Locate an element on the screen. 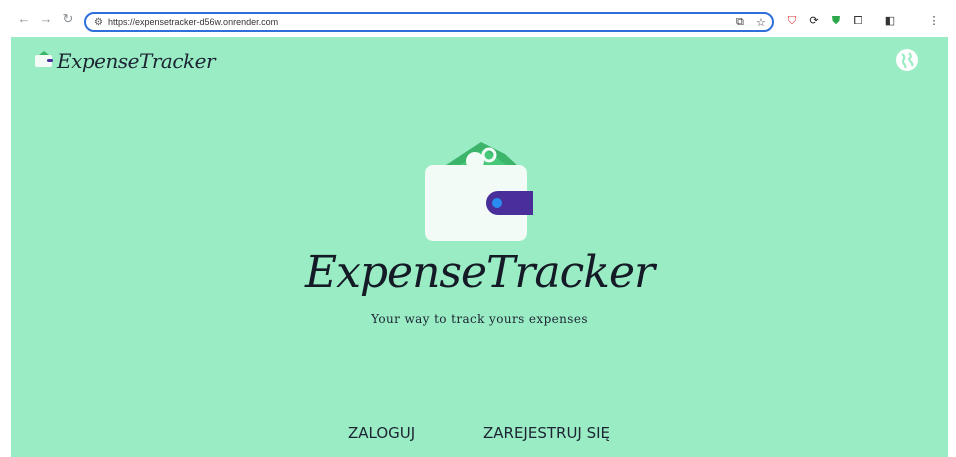 Image resolution: width=956 pixels, height=457 pixels. forward-arrow-icon: → is located at coordinates (46, 19).